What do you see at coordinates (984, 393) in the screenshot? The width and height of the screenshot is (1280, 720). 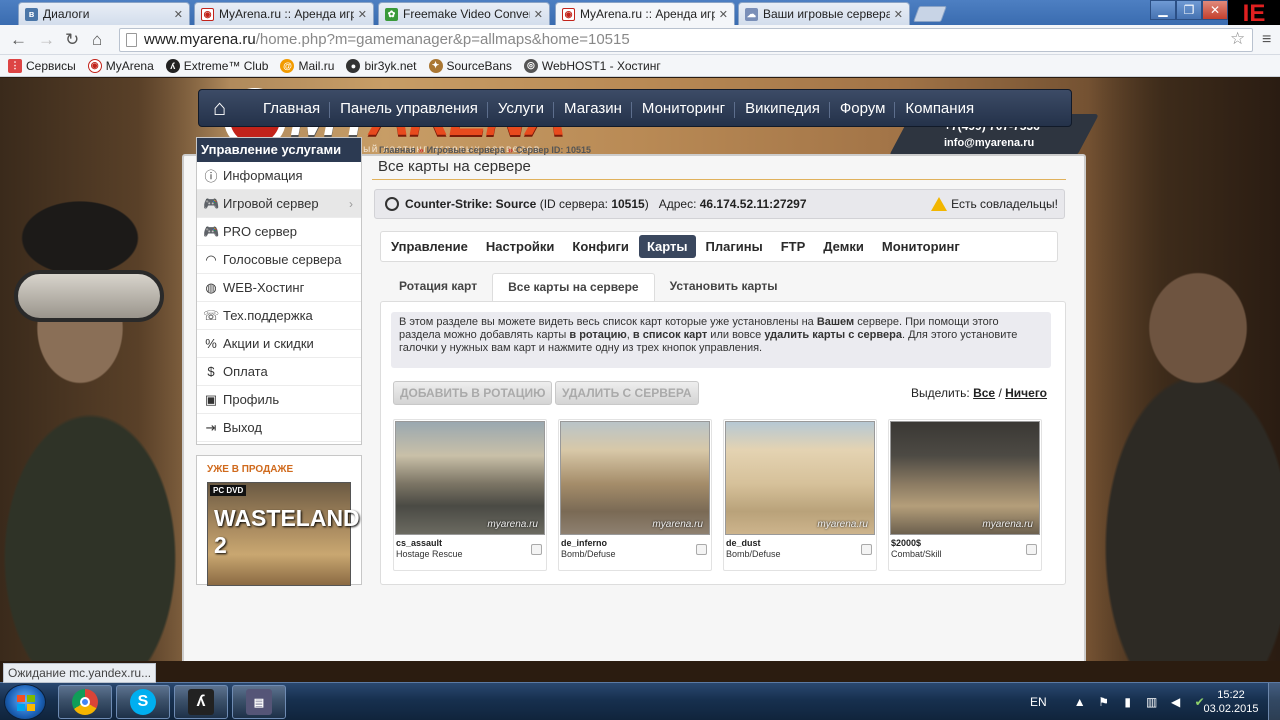 I see `select-all-link: Все` at bounding box center [984, 393].